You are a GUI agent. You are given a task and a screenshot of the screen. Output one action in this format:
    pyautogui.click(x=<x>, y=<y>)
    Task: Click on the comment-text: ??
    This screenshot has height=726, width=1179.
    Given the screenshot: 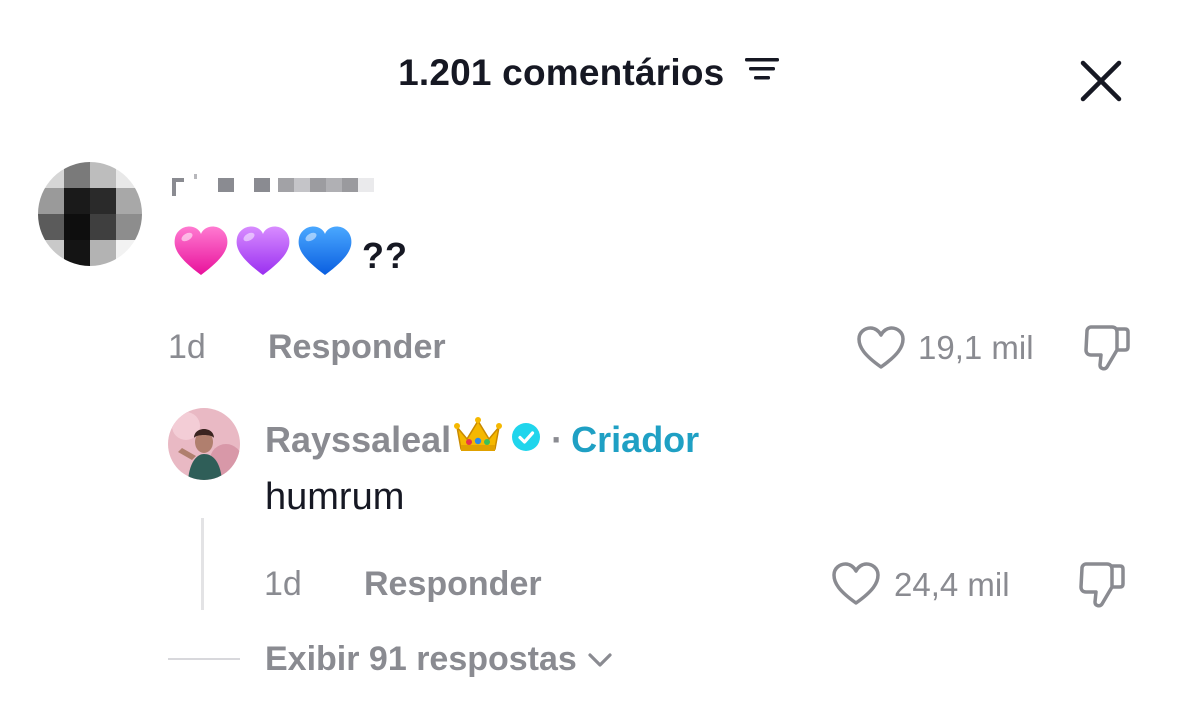 What is the action you would take?
    pyautogui.click(x=290, y=256)
    